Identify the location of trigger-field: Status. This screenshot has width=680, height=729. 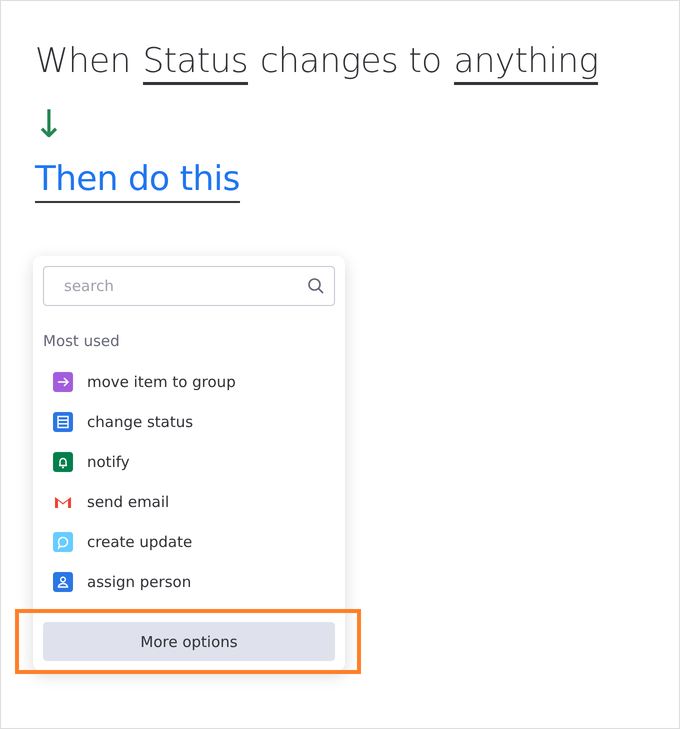
(195, 64).